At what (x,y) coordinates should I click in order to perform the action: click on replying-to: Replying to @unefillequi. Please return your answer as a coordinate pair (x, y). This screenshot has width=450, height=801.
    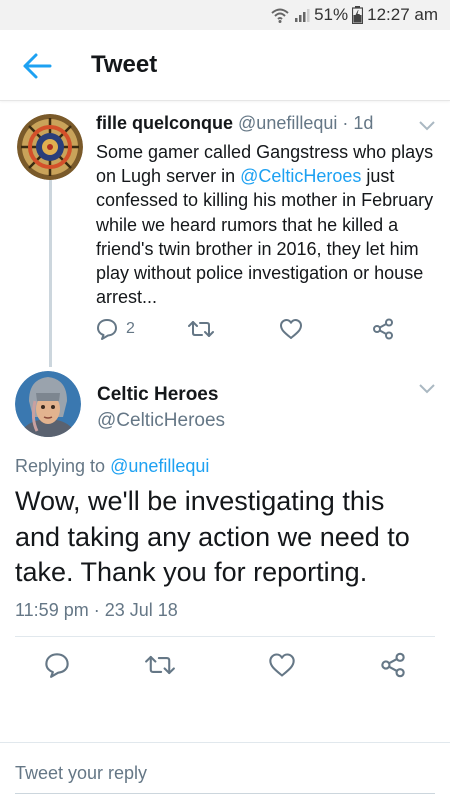
    Looking at the image, I should click on (112, 466).